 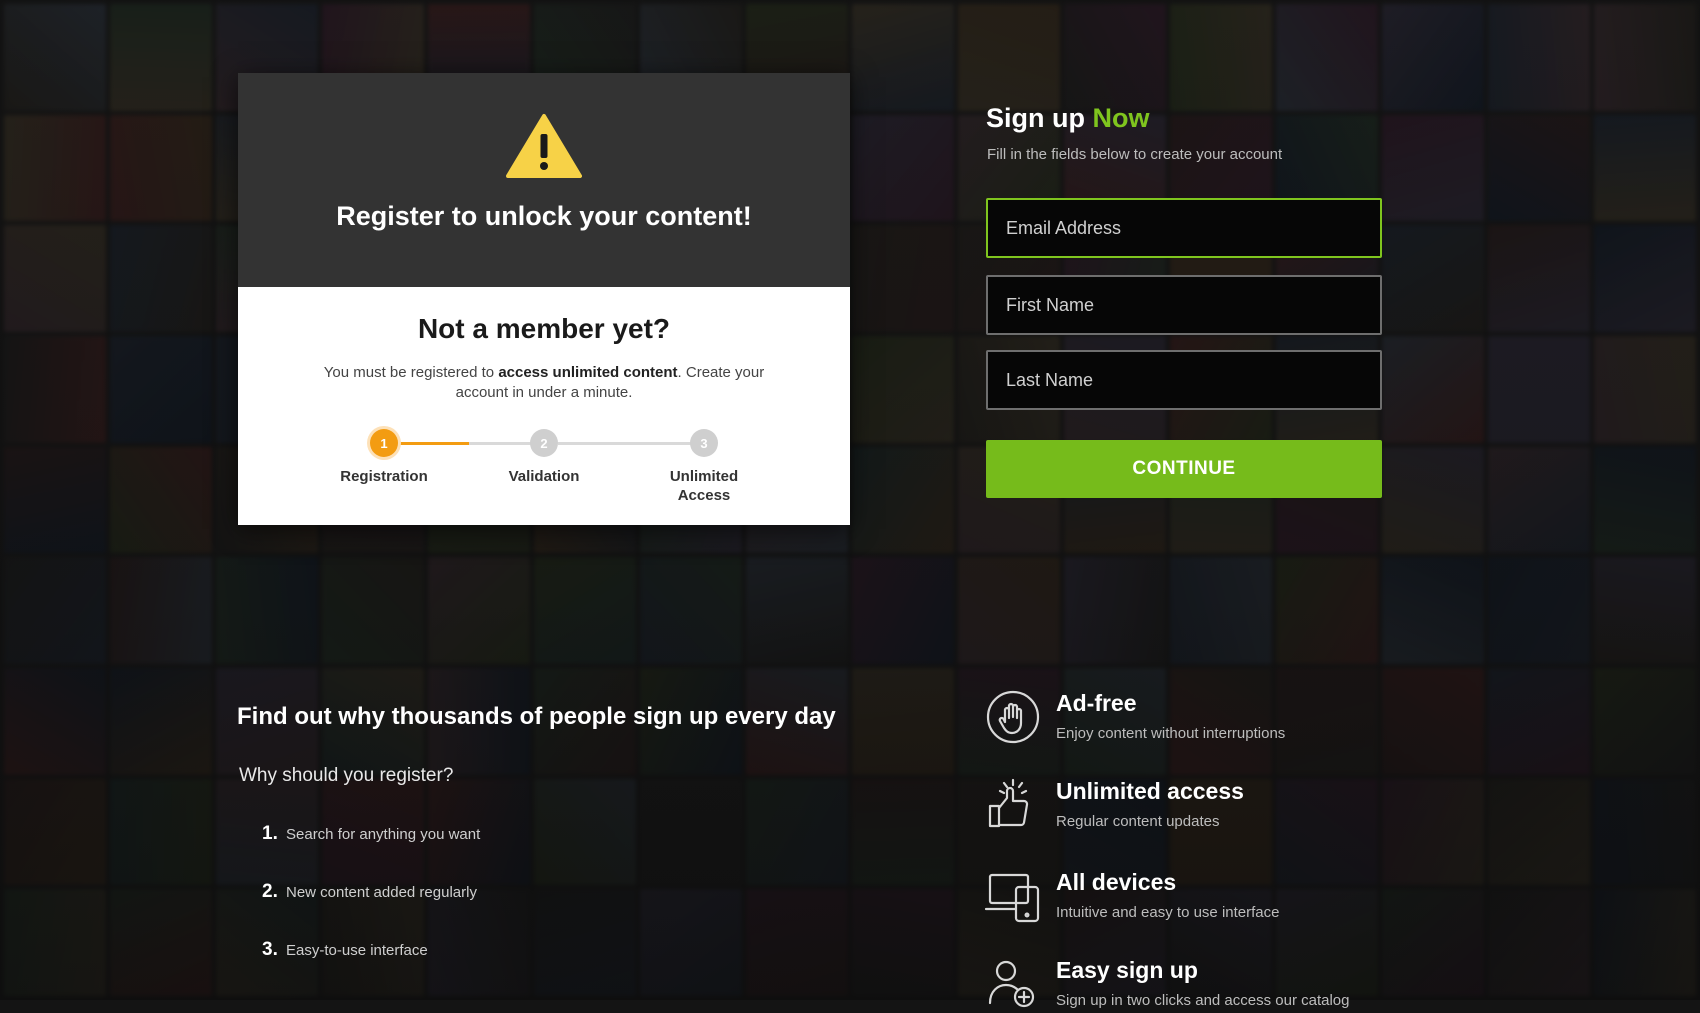 What do you see at coordinates (1127, 970) in the screenshot?
I see `feature-title: Easy sign up` at bounding box center [1127, 970].